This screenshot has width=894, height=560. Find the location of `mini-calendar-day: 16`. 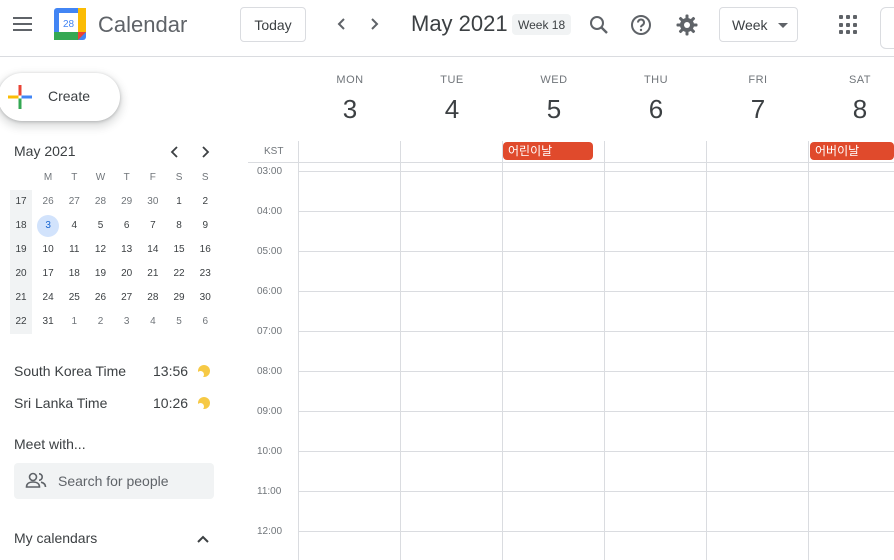

mini-calendar-day: 16 is located at coordinates (205, 250).